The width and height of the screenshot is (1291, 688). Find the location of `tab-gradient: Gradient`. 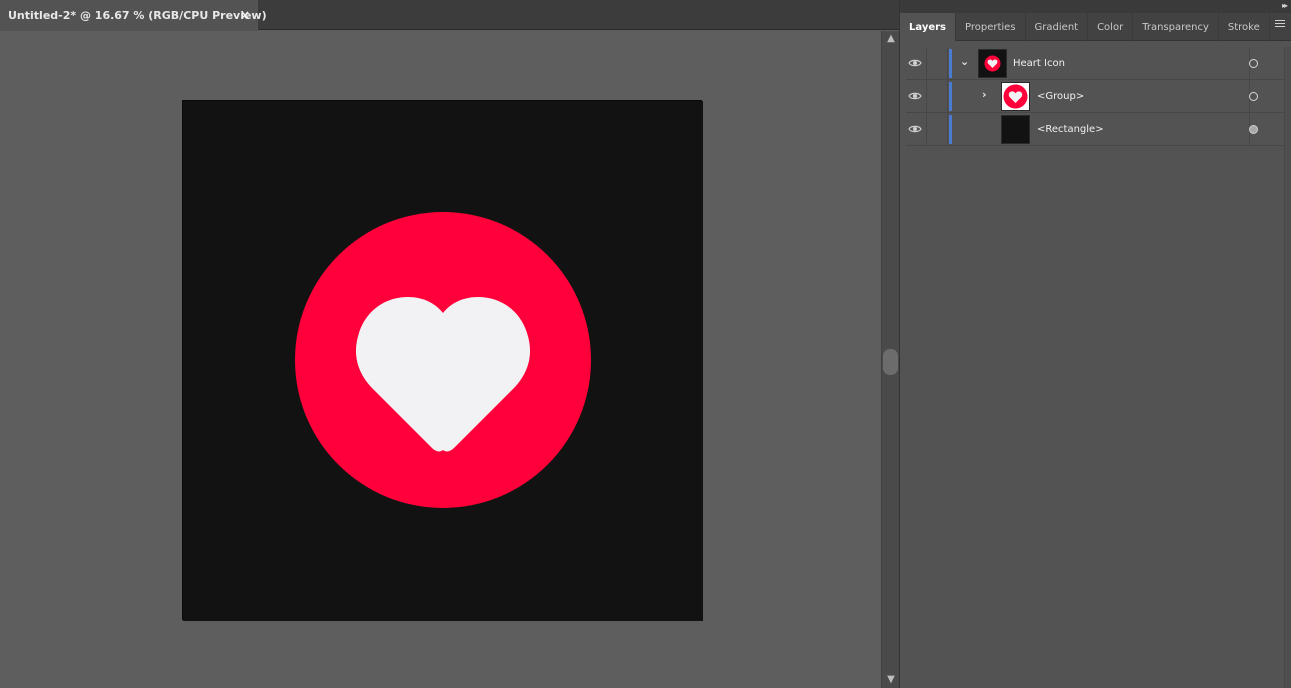

tab-gradient: Gradient is located at coordinates (1057, 27).